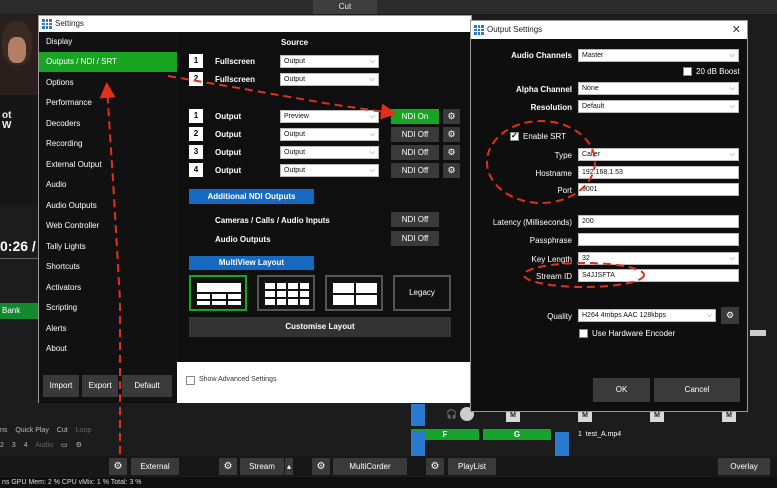 The height and width of the screenshot is (488, 777). What do you see at coordinates (108, 247) in the screenshot?
I see `nav-tally-lights: Tally Lights` at bounding box center [108, 247].